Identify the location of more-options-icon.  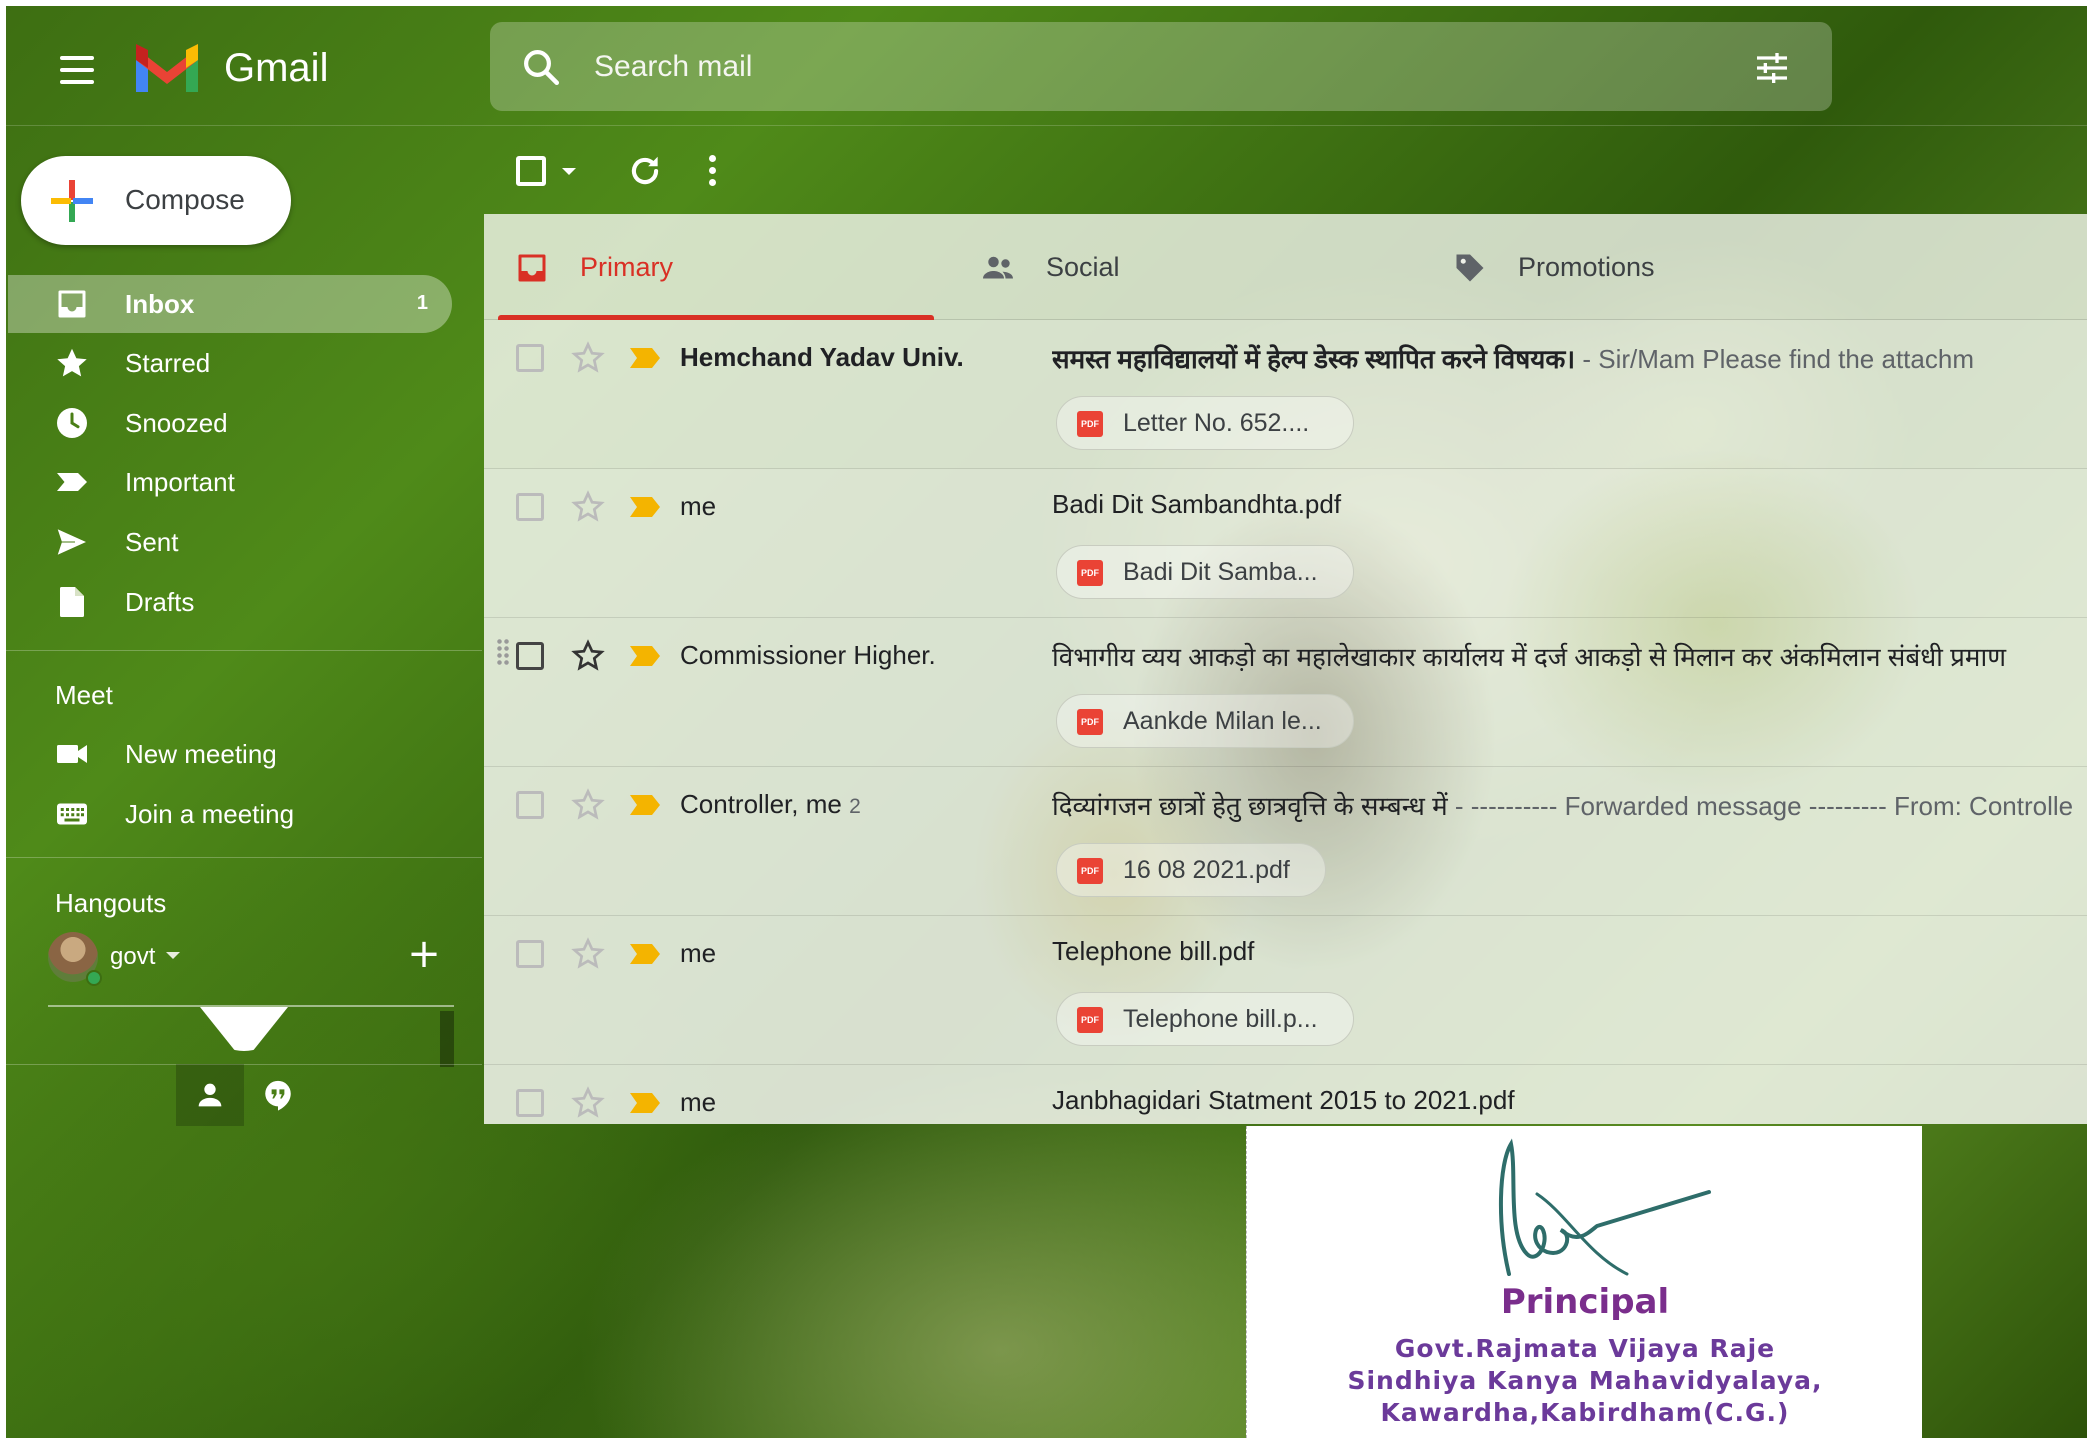
(712, 172).